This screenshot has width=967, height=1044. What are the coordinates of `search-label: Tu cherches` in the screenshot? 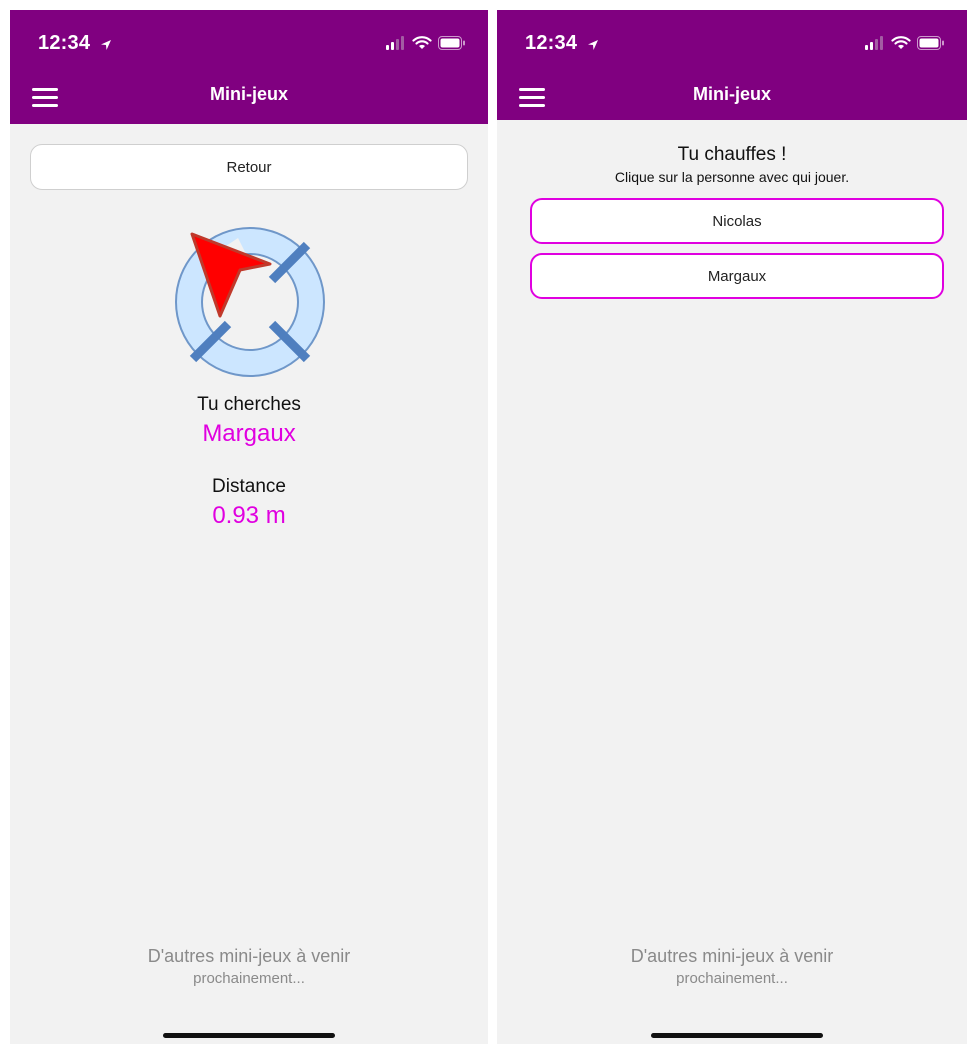 It's located at (249, 404).